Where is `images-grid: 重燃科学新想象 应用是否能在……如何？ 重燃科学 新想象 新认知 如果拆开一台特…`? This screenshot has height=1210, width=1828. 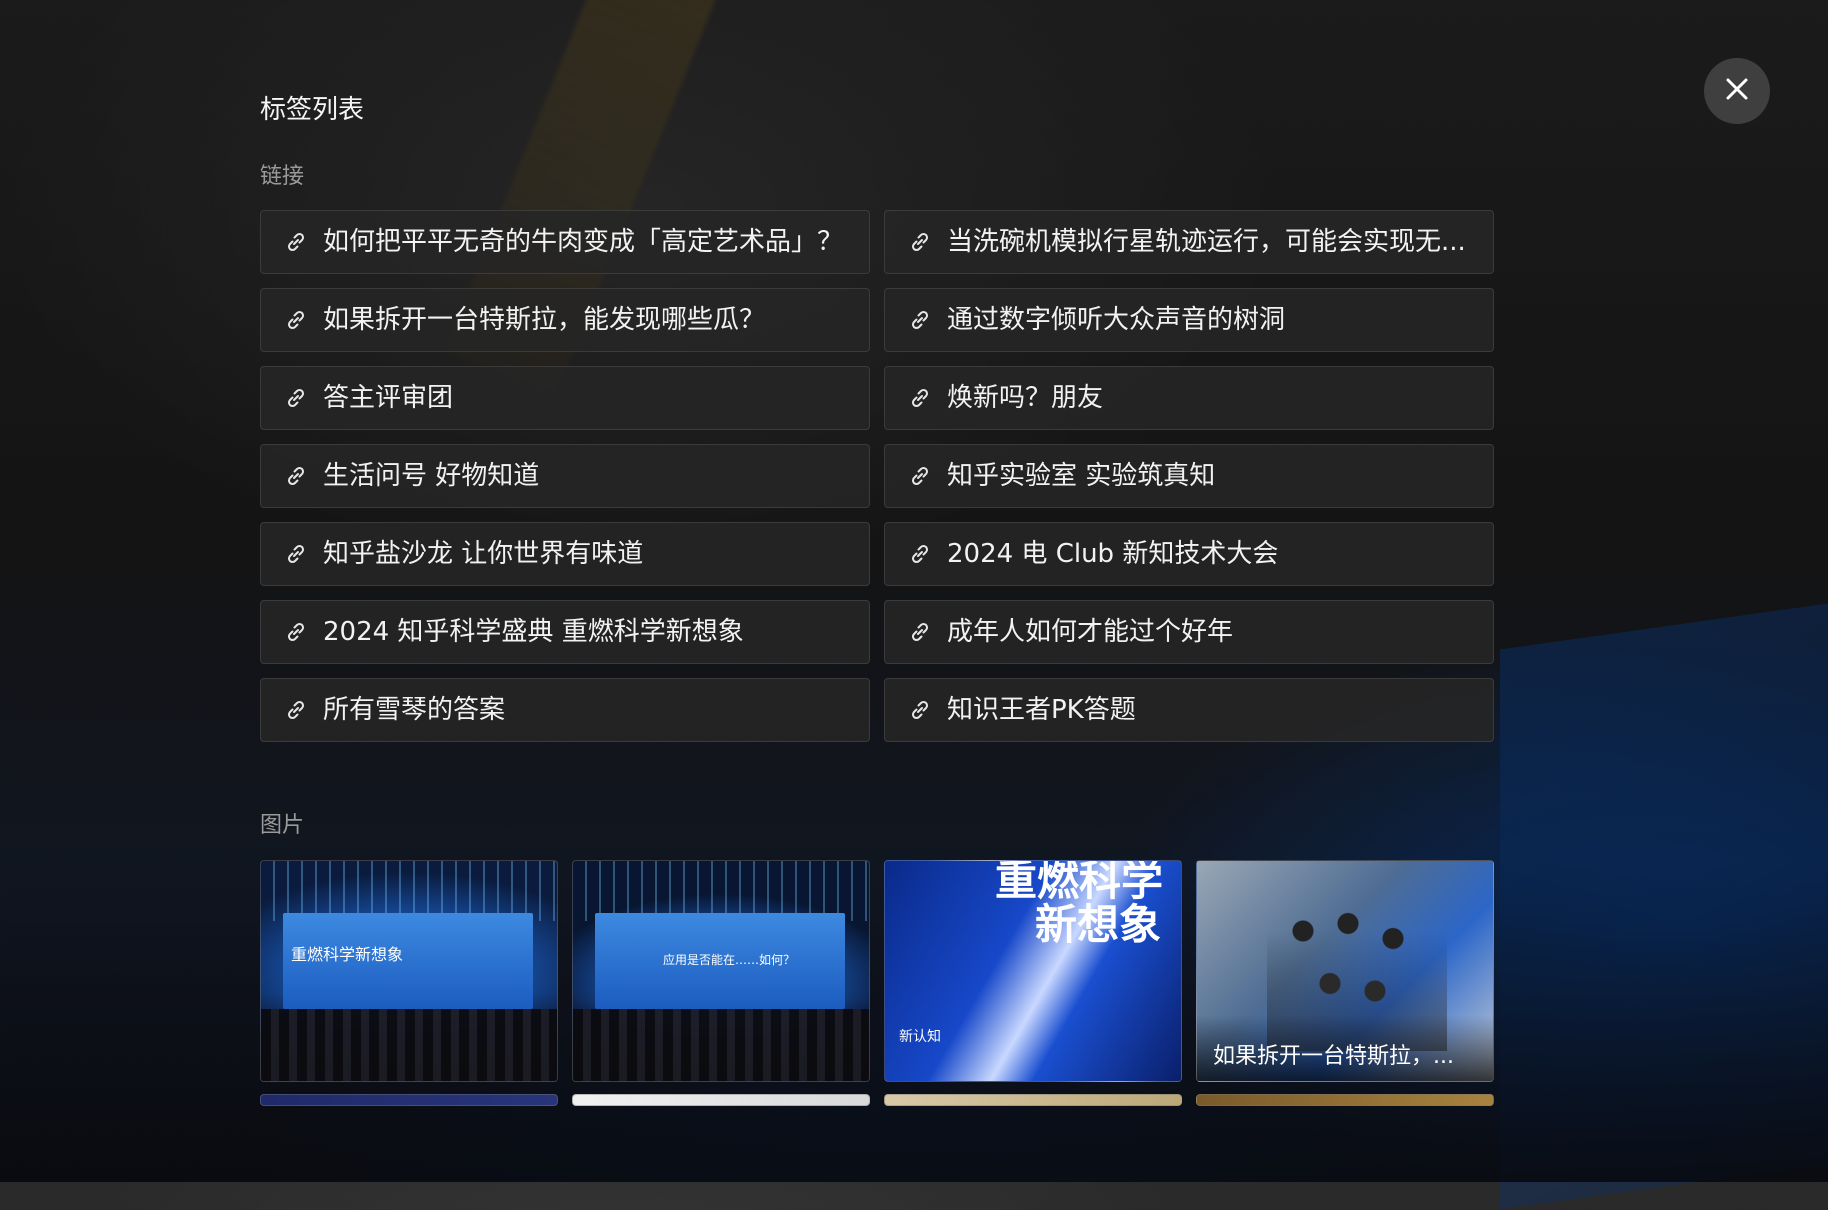 images-grid: 重燃科学新想象 应用是否能在……如何？ 重燃科学 新想象 新认知 如果拆开一台特… is located at coordinates (878, 983).